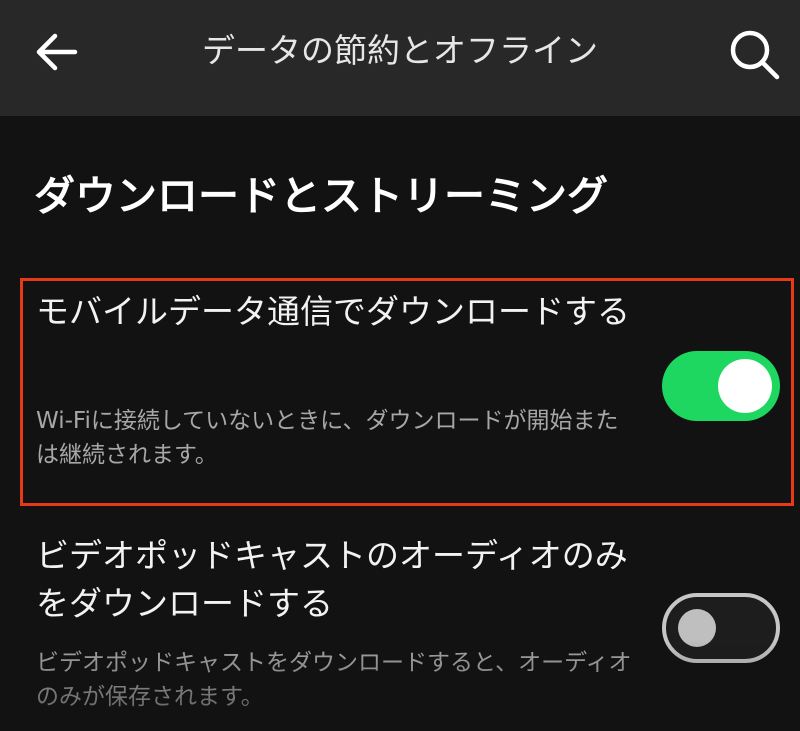 This screenshot has width=800, height=731. What do you see at coordinates (721, 628) in the screenshot?
I see `audio-only-download-toggle` at bounding box center [721, 628].